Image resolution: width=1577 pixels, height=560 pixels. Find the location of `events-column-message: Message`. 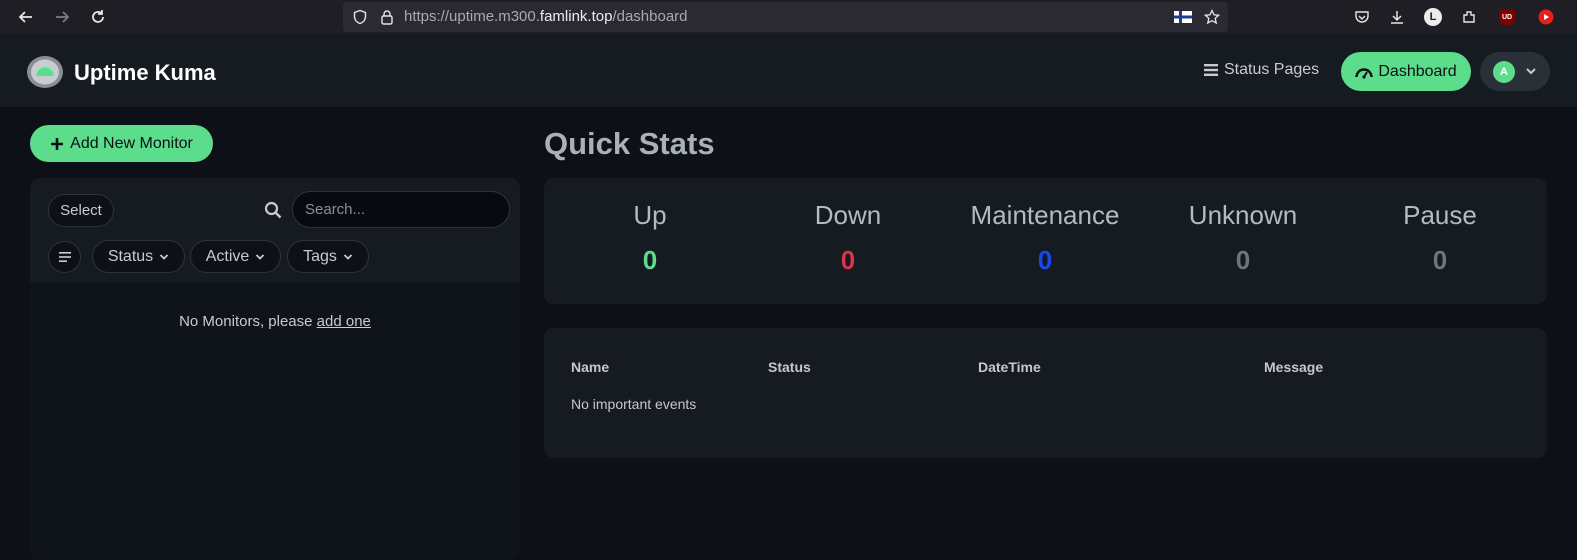

events-column-message: Message is located at coordinates (1294, 367).